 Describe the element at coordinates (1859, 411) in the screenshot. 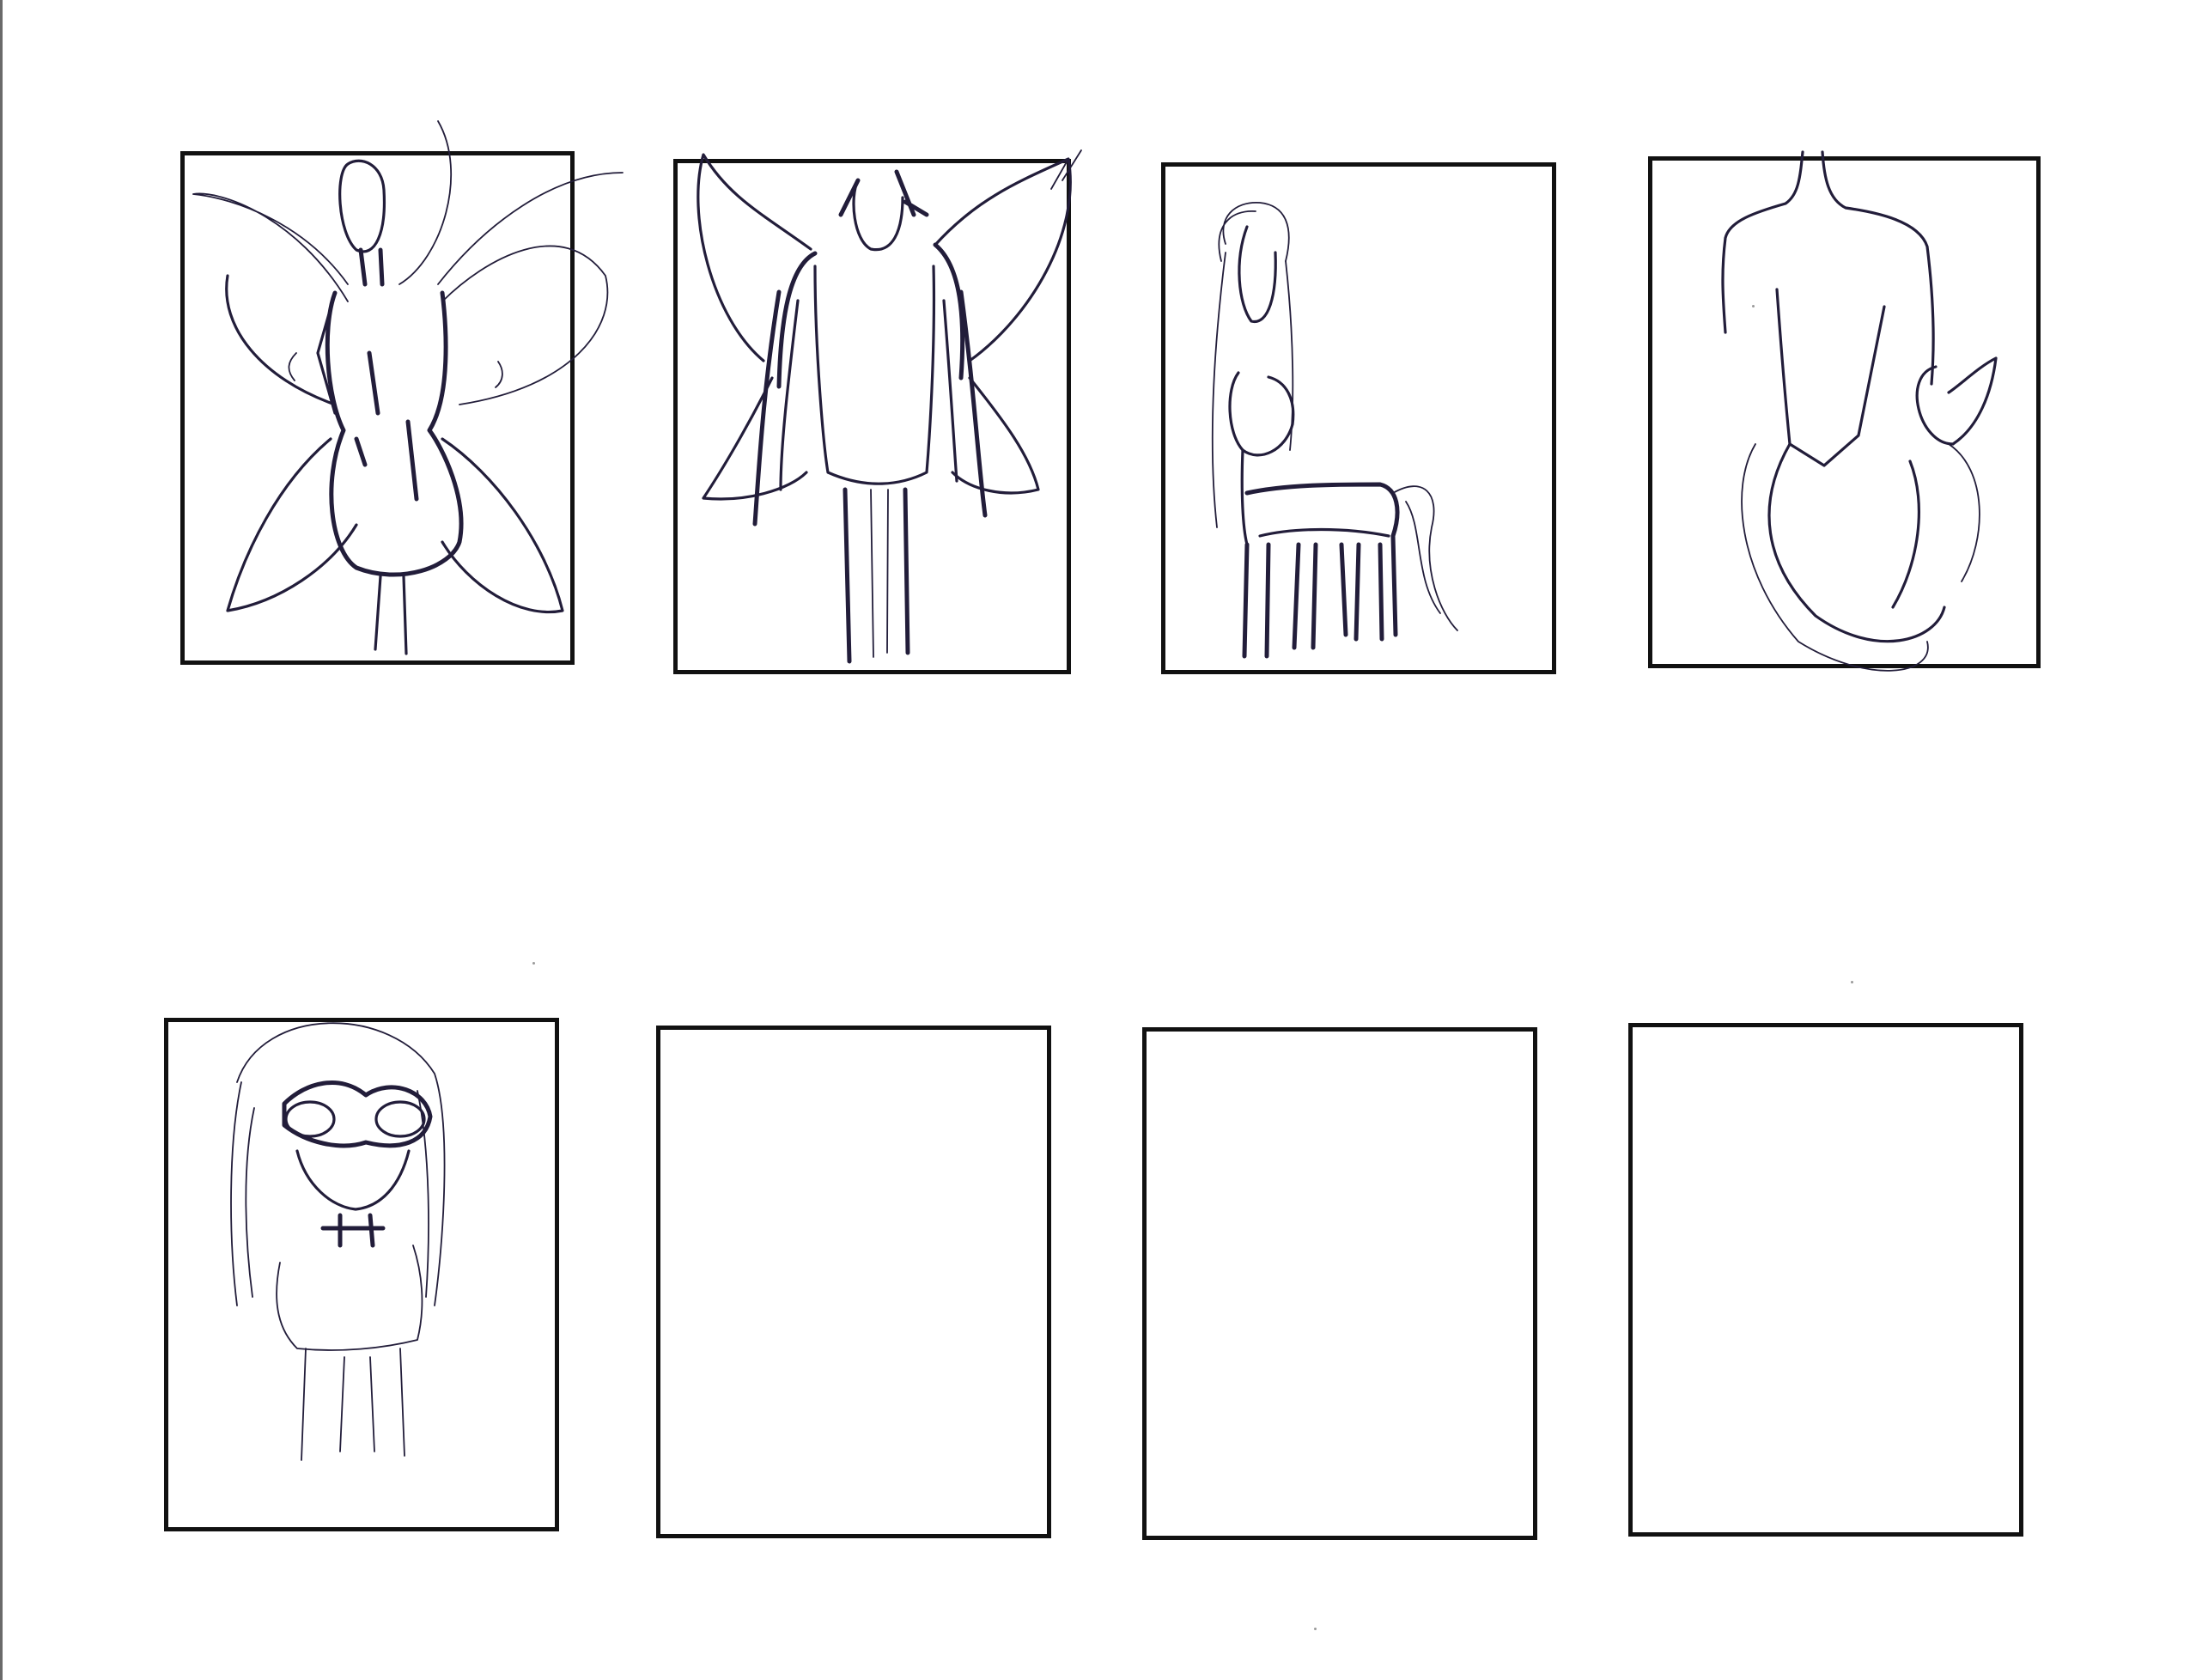

I see `mermaid-sketch-drawing` at that location.